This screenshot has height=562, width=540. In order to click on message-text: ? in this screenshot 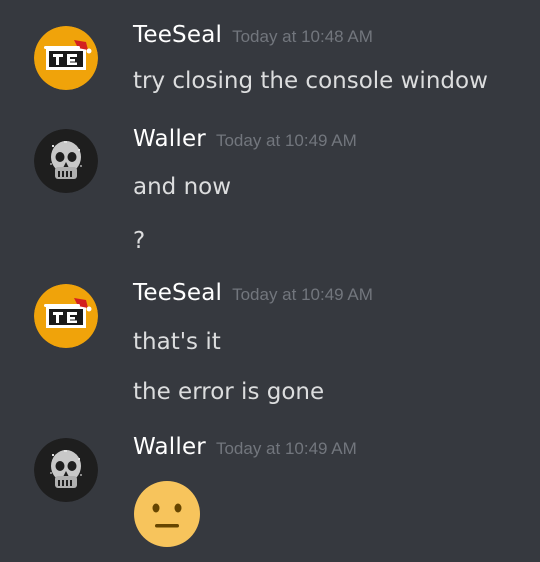, I will do `click(139, 241)`.